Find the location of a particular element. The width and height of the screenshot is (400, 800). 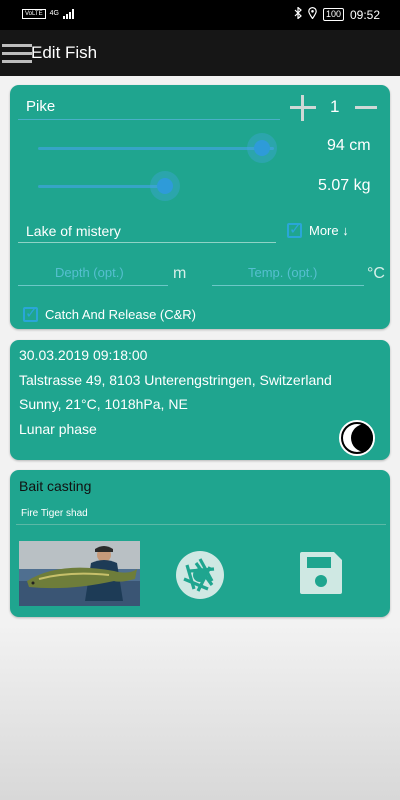

temp-unit: °C is located at coordinates (376, 273).